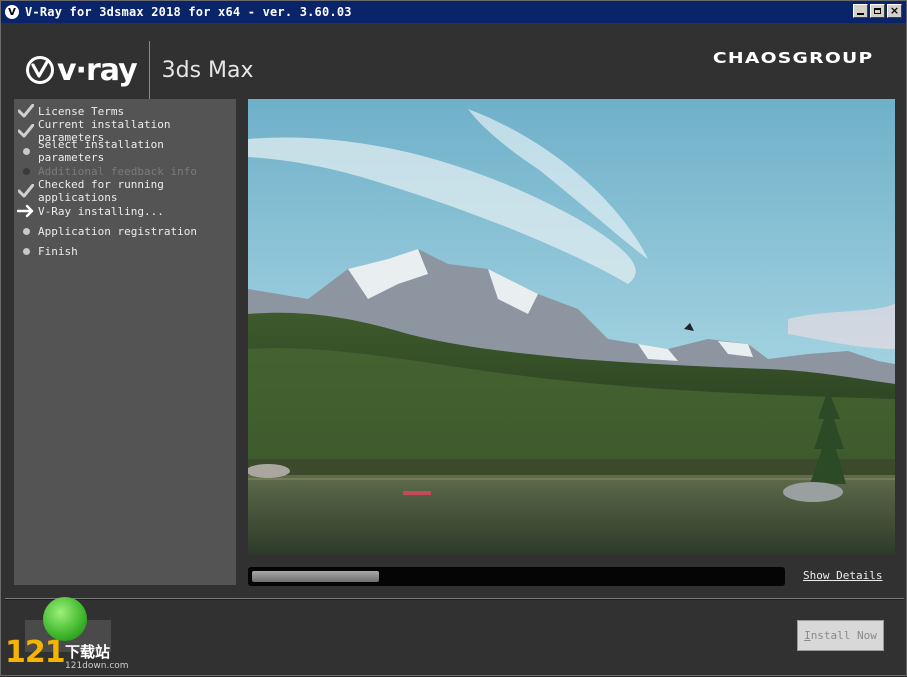  Describe the element at coordinates (843, 635) in the screenshot. I see `install-label: nstall Now` at that location.